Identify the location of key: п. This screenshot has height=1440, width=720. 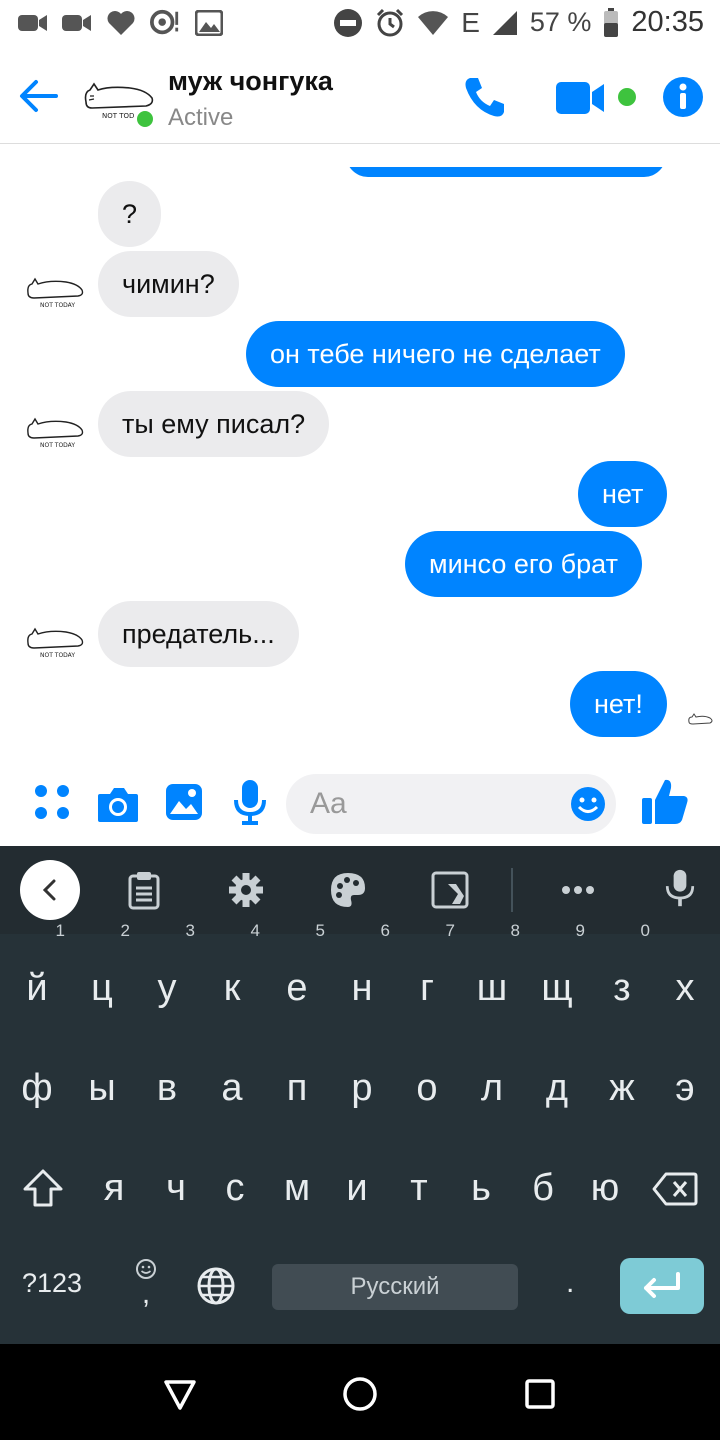
(297, 1088).